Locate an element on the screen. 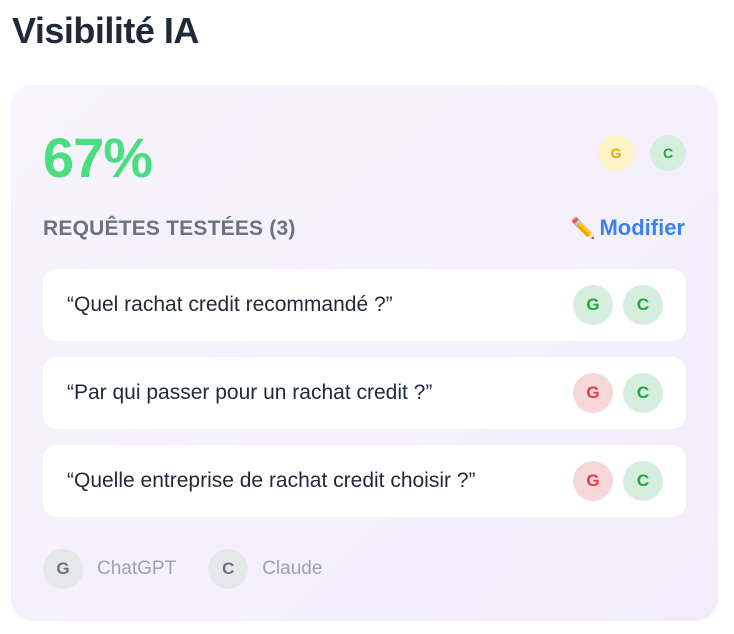 Image resolution: width=734 pixels, height=634 pixels. header-badges: G C is located at coordinates (642, 153).